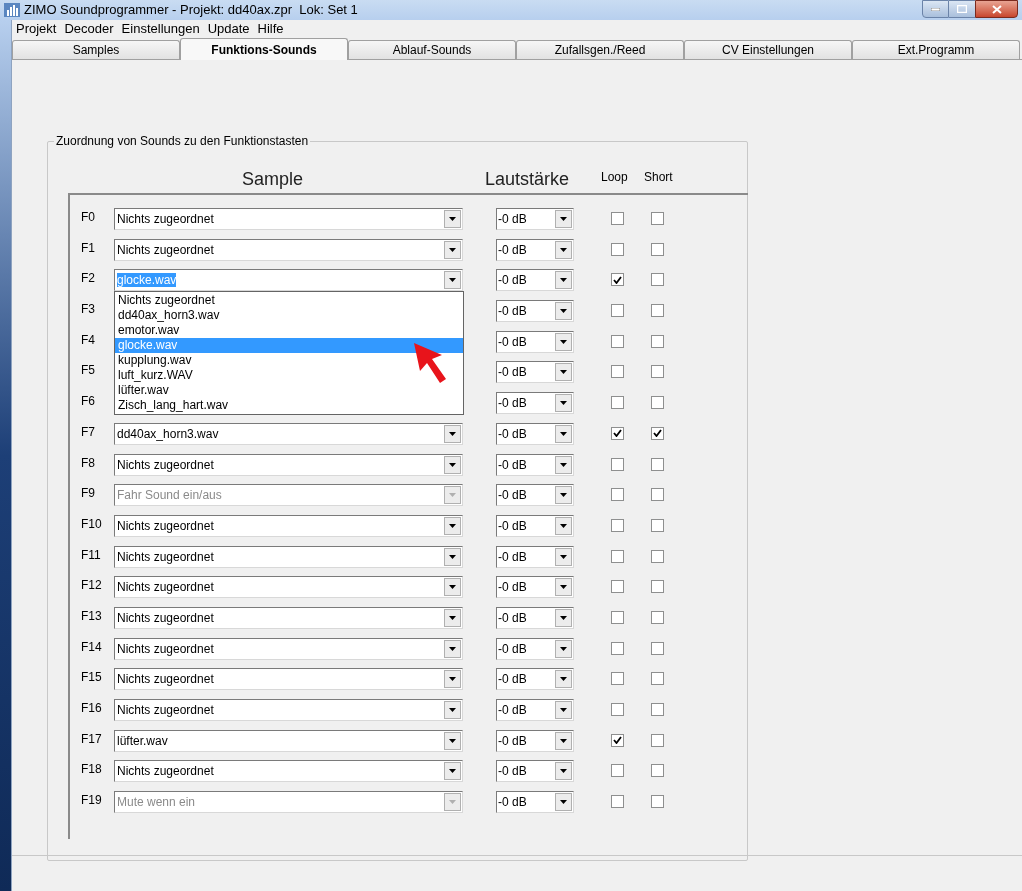  What do you see at coordinates (289, 300) in the screenshot?
I see `dropdown-option: Nichts zugeordnet` at bounding box center [289, 300].